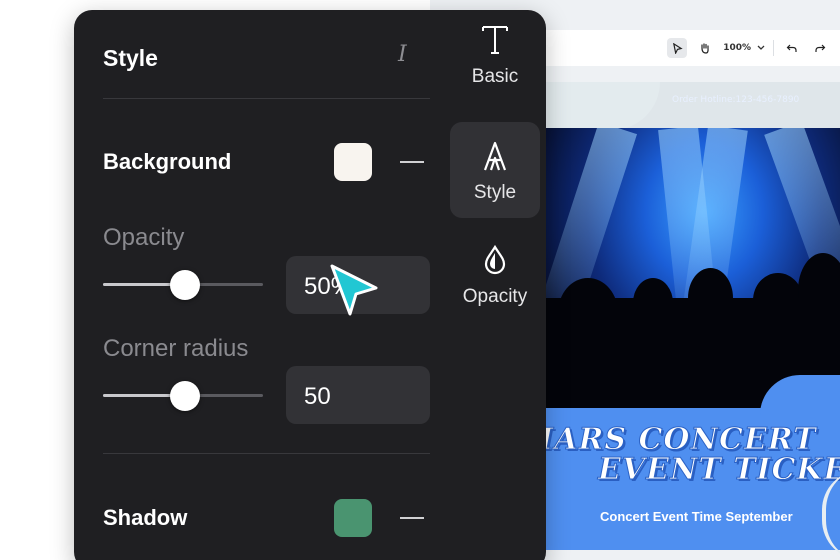  I want to click on background-color-swatch, so click(353, 162).